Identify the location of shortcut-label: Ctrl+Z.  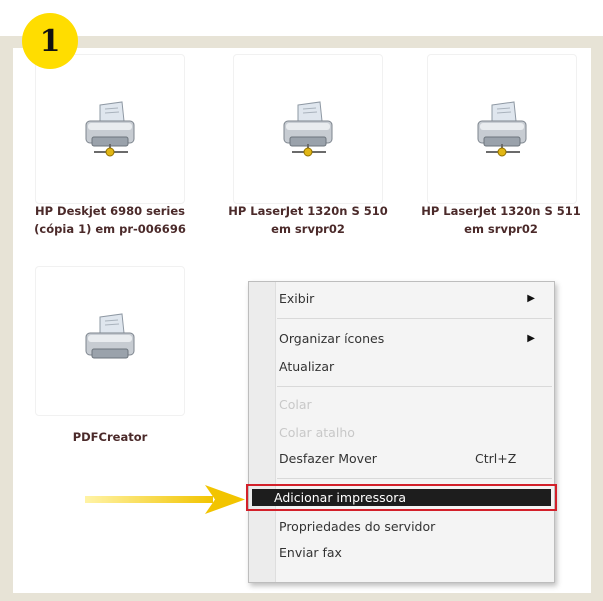
(496, 458).